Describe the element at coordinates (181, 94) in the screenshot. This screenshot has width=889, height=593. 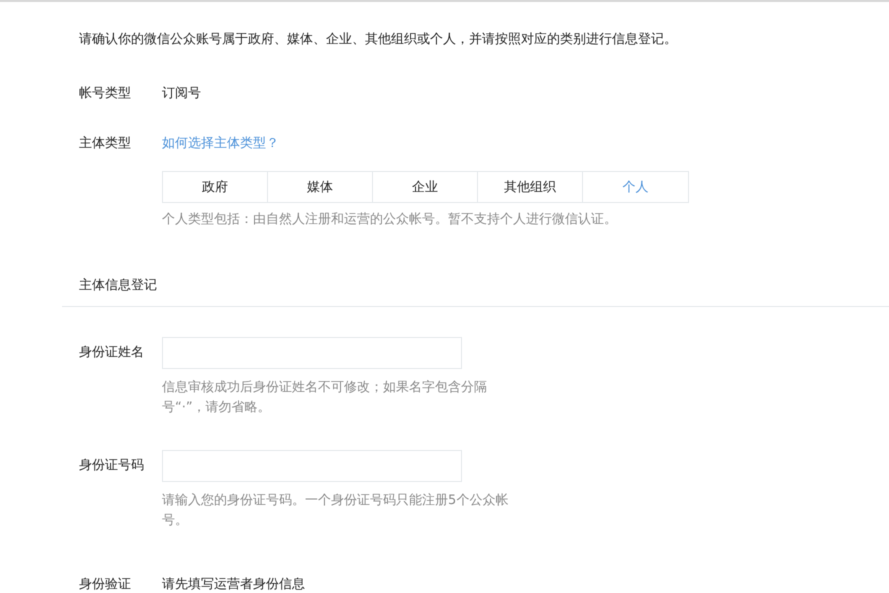
I see `field-value: 订阅号` at that location.